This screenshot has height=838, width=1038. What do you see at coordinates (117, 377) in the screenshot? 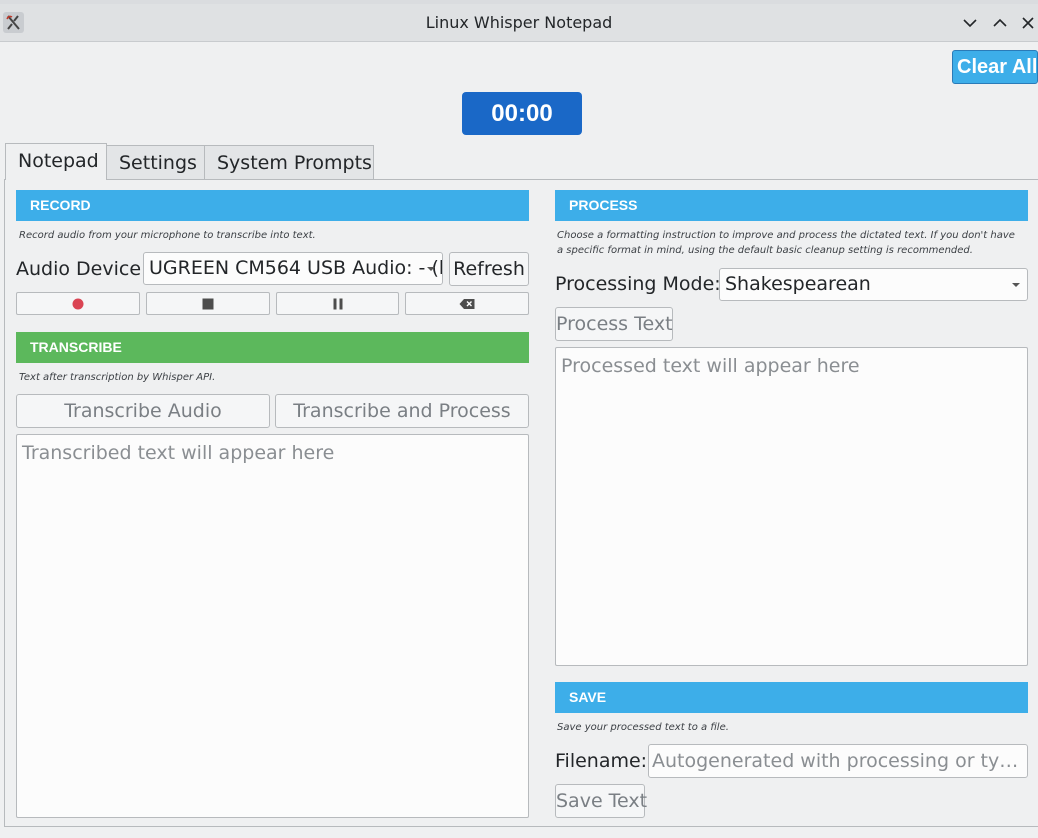
I see `transcribe-description: Text after transcription by Whisper API.` at bounding box center [117, 377].